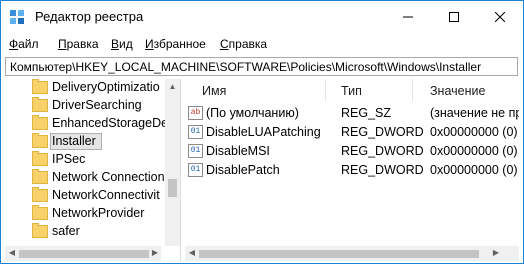 This screenshot has width=524, height=264. Describe the element at coordinates (92, 124) in the screenshot. I see `tree-item: EnhancedStorageDe` at that location.